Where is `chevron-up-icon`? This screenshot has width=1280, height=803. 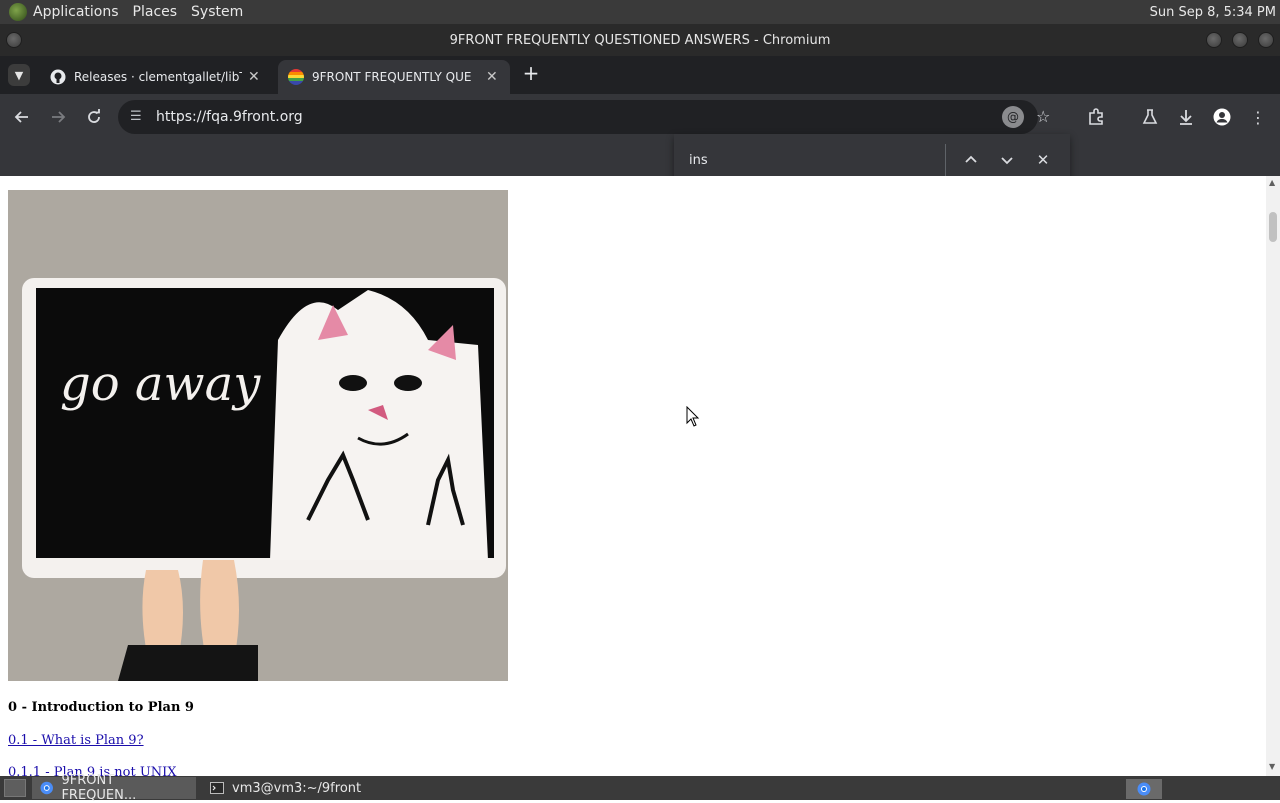
chevron-up-icon is located at coordinates (971, 159).